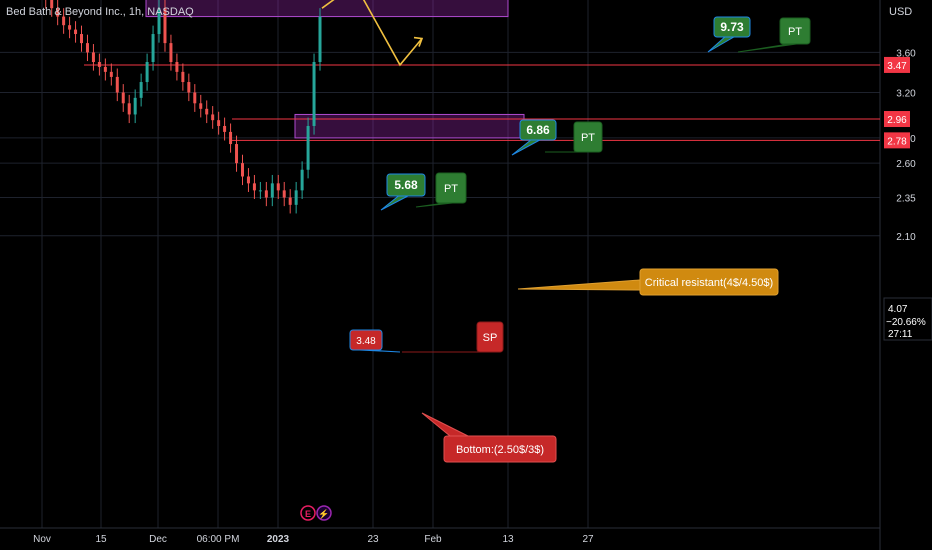 Image resolution: width=932 pixels, height=550 pixels. Describe the element at coordinates (898, 309) in the screenshot. I see `current-price: 4.07` at that location.